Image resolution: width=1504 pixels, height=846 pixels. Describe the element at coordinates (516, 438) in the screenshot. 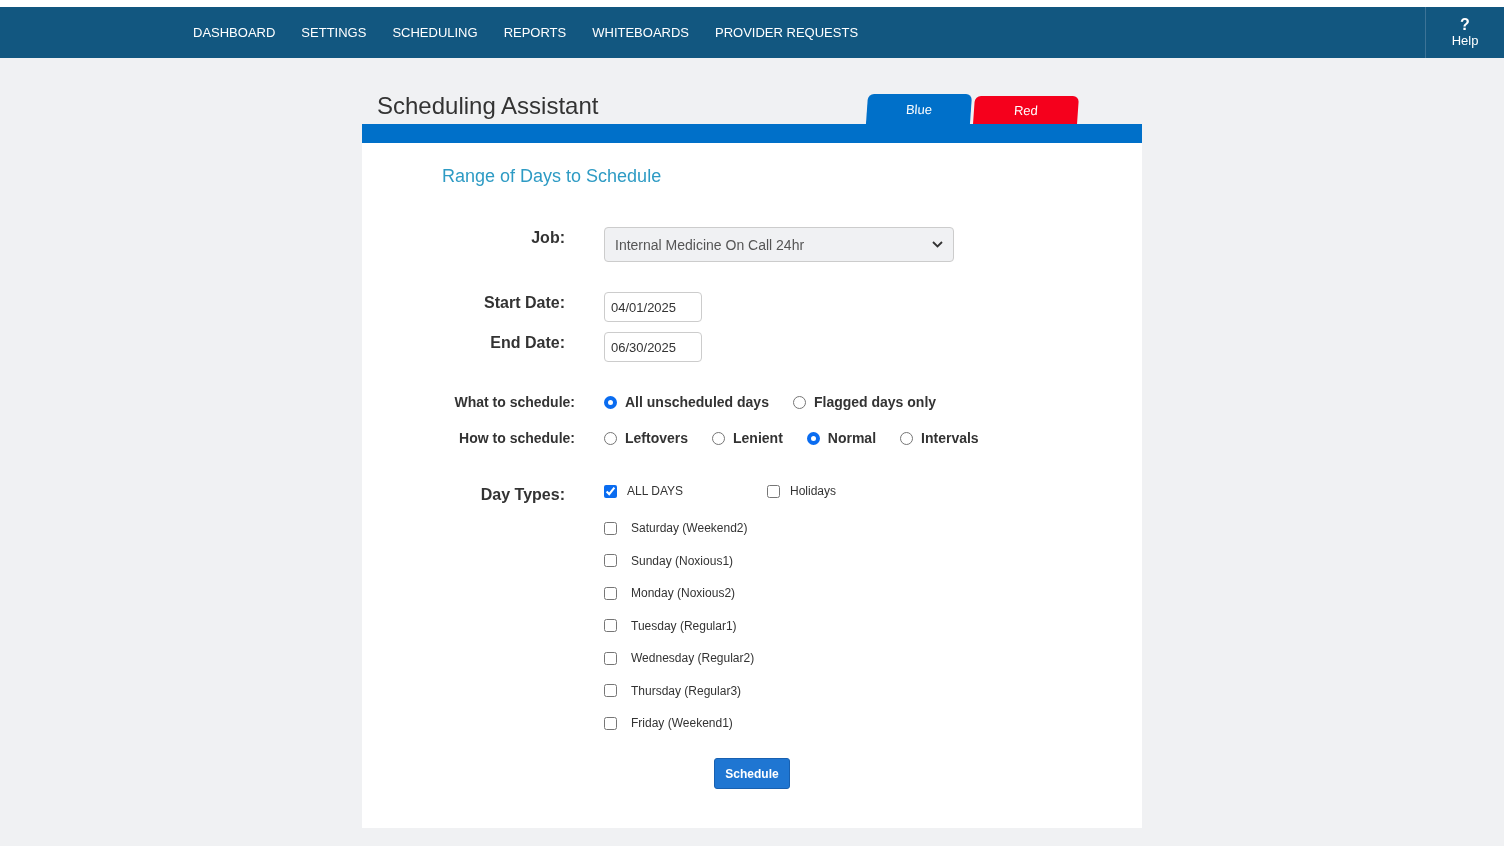

I see `field-label: How to schedule:` at that location.